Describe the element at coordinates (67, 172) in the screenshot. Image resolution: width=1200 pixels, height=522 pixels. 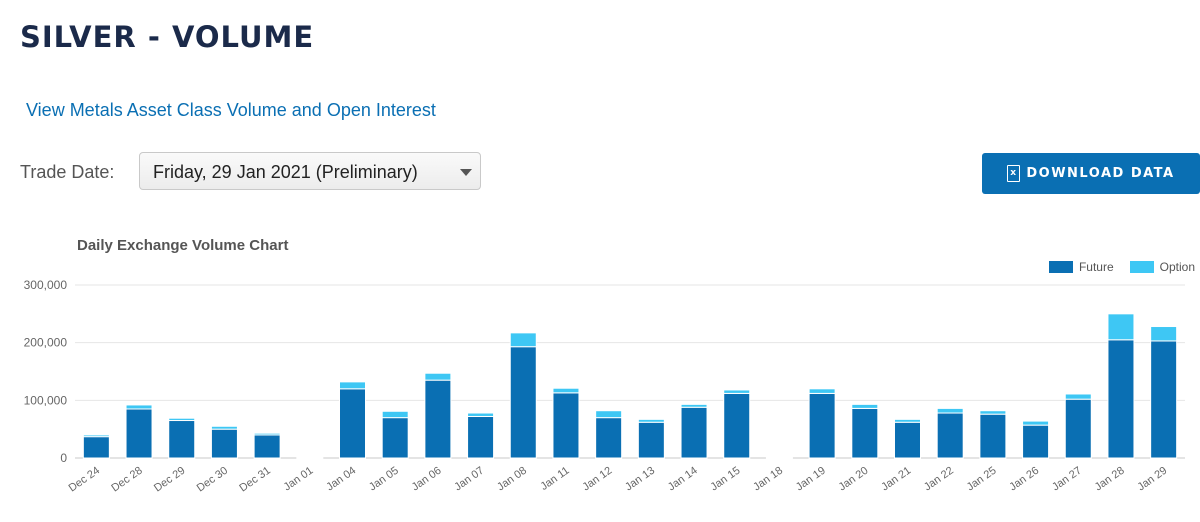
I see `trade-date-label: Trade Date:` at that location.